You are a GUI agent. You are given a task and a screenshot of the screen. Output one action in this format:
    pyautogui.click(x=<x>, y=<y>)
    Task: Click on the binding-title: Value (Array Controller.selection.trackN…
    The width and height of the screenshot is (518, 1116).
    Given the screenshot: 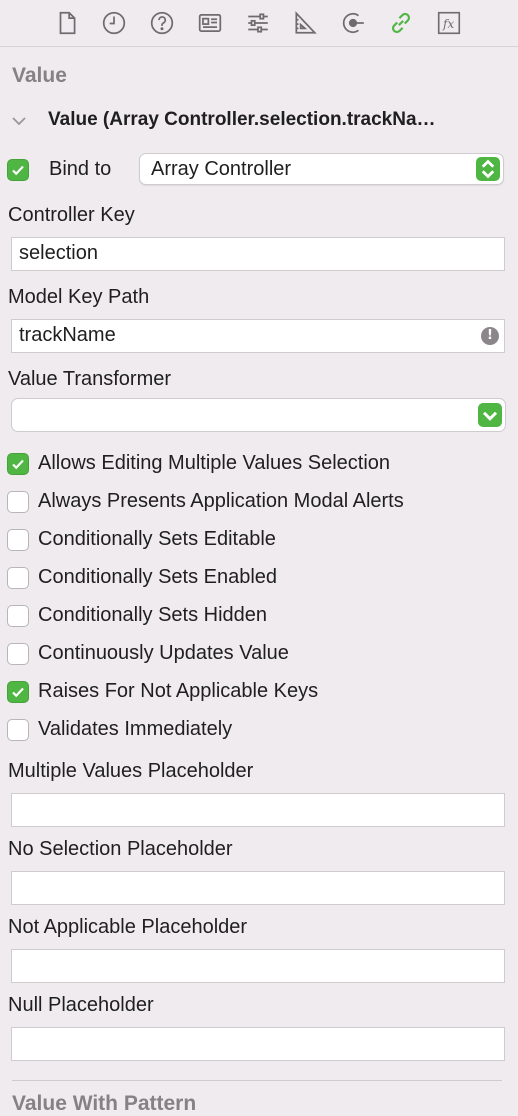 What is the action you would take?
    pyautogui.click(x=275, y=120)
    